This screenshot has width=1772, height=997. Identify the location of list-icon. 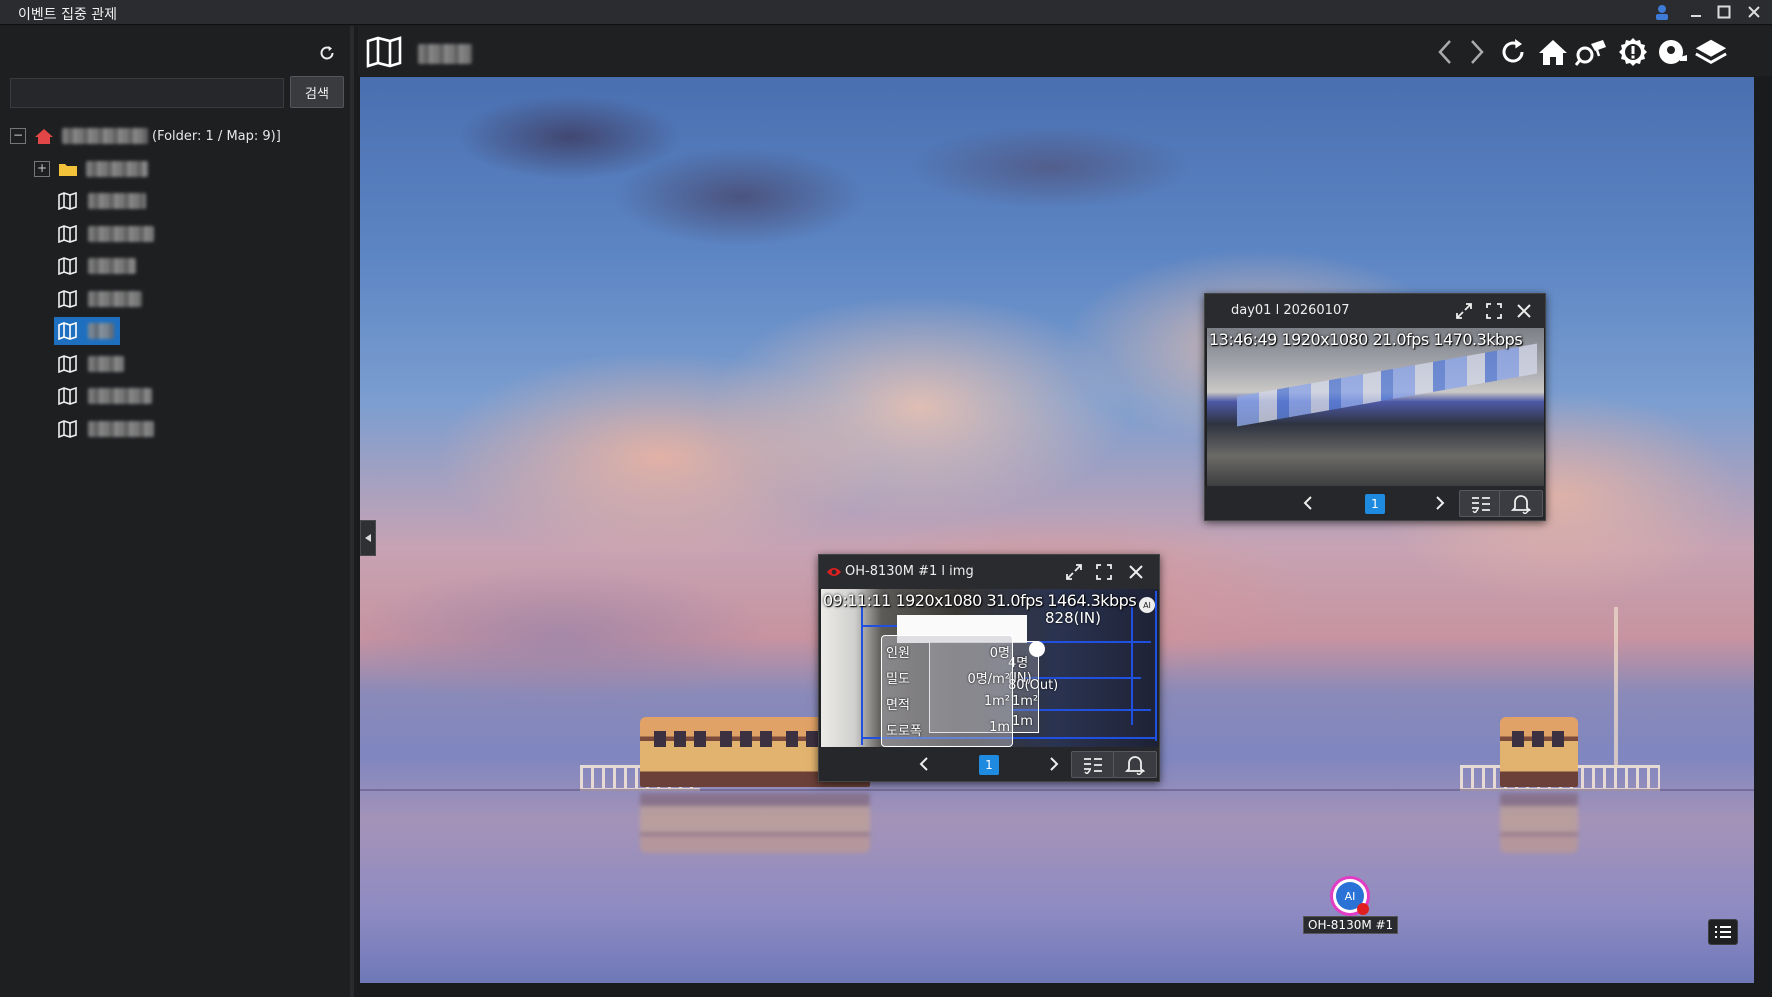
(1723, 932).